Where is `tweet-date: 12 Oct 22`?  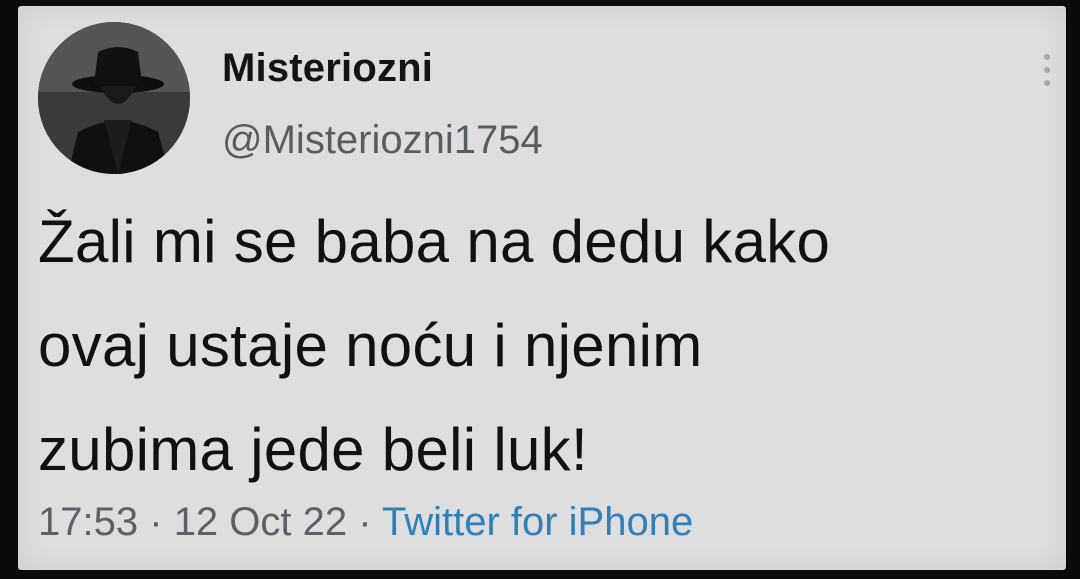
tweet-date: 12 Oct 22 is located at coordinates (260, 522).